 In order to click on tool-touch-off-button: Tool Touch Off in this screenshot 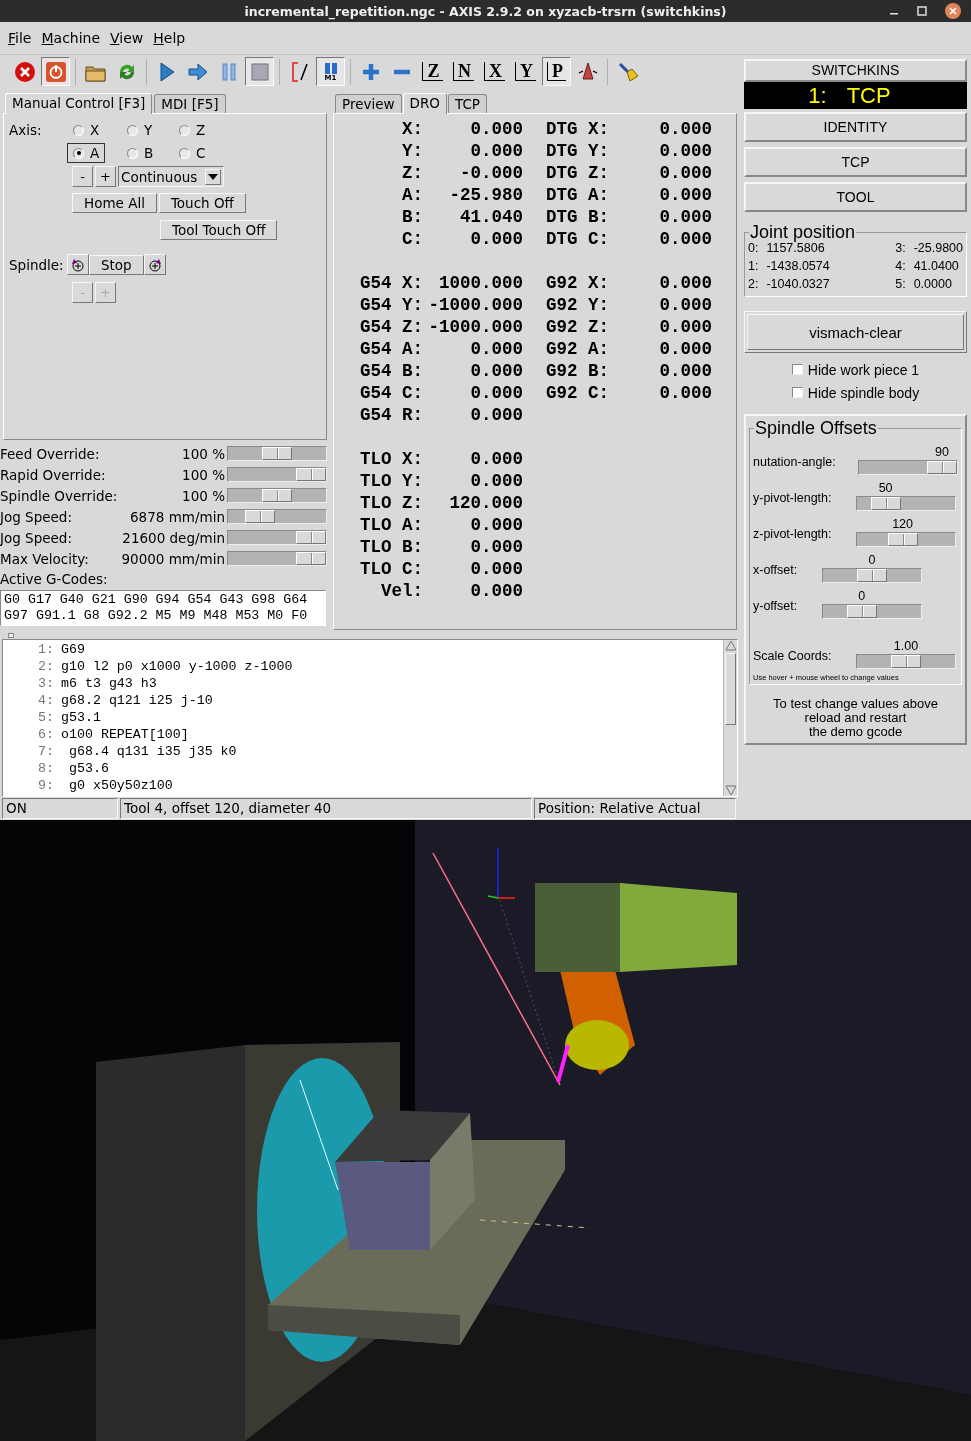, I will do `click(219, 230)`.